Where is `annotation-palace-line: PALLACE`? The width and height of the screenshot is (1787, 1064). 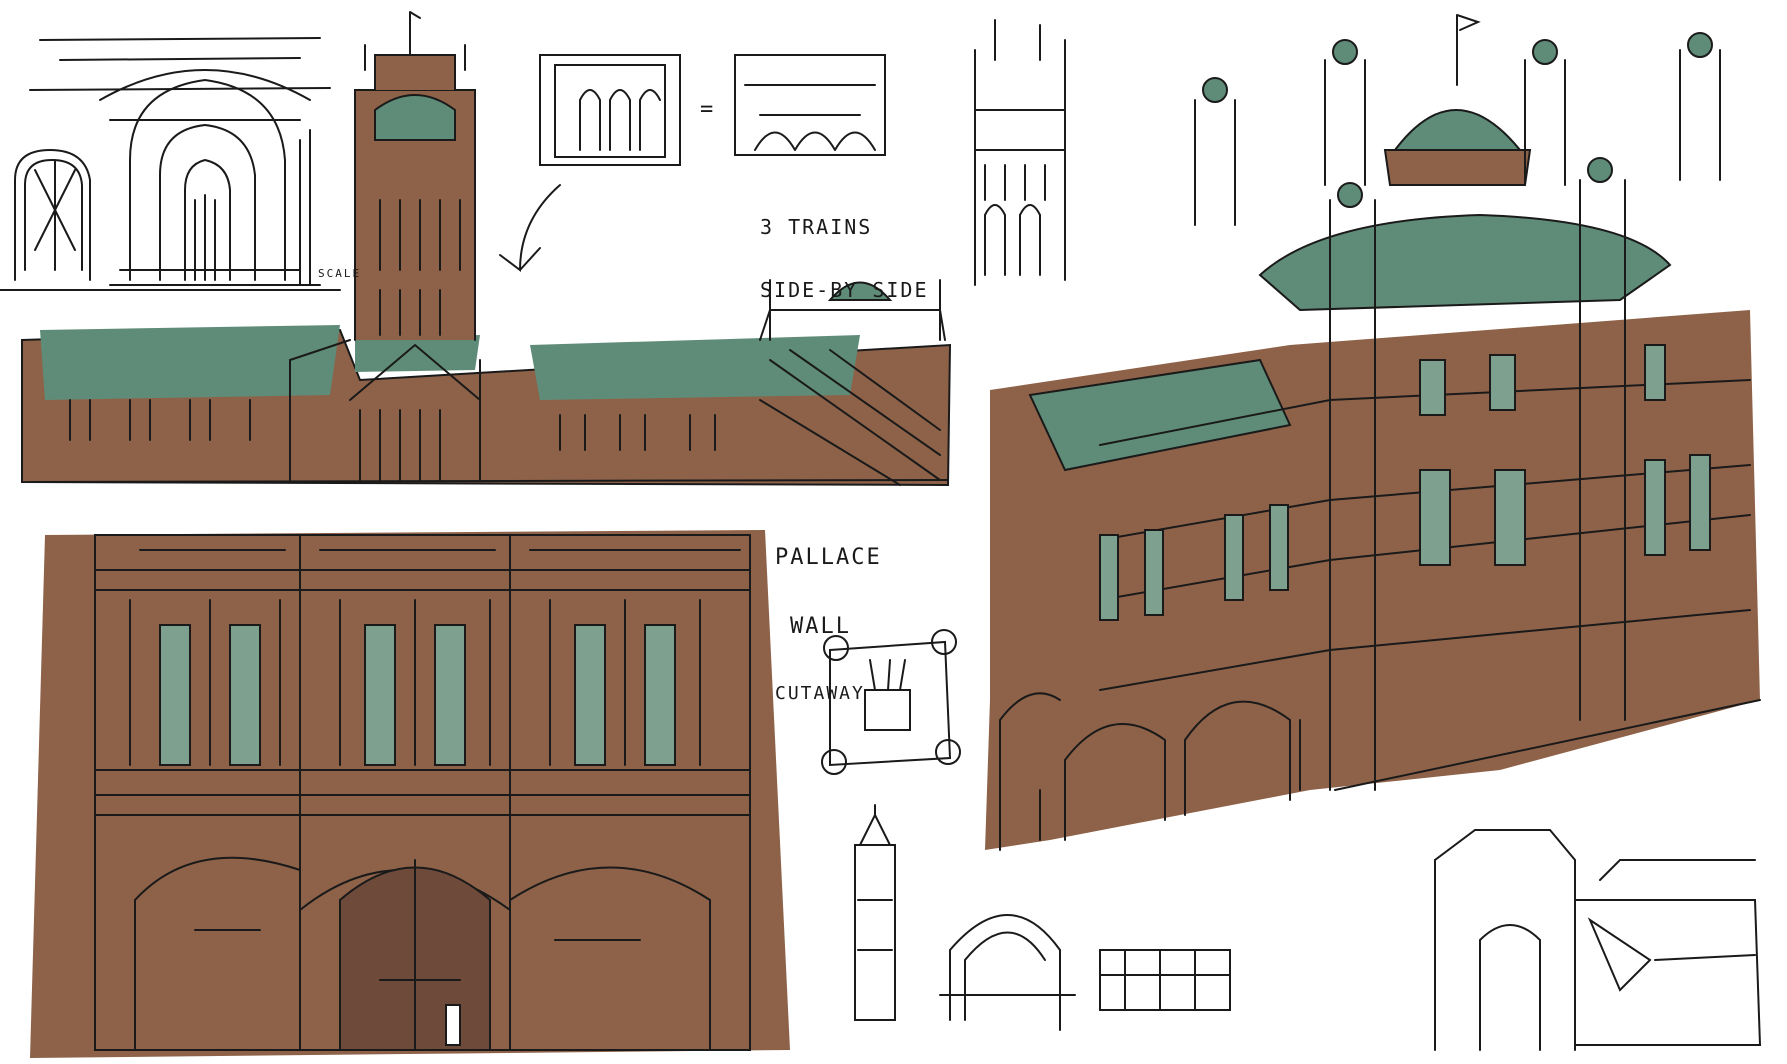
annotation-palace-line: PALLACE is located at coordinates (828, 558).